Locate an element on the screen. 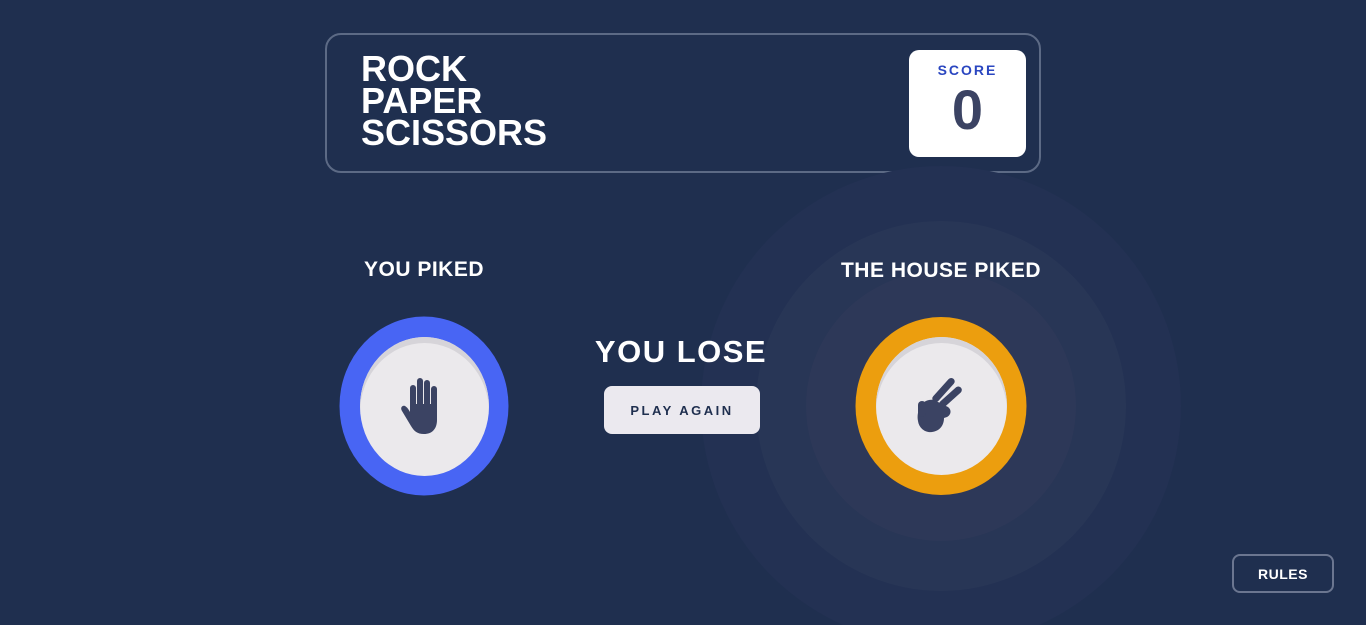  paper-hand-icon is located at coordinates (424, 406).